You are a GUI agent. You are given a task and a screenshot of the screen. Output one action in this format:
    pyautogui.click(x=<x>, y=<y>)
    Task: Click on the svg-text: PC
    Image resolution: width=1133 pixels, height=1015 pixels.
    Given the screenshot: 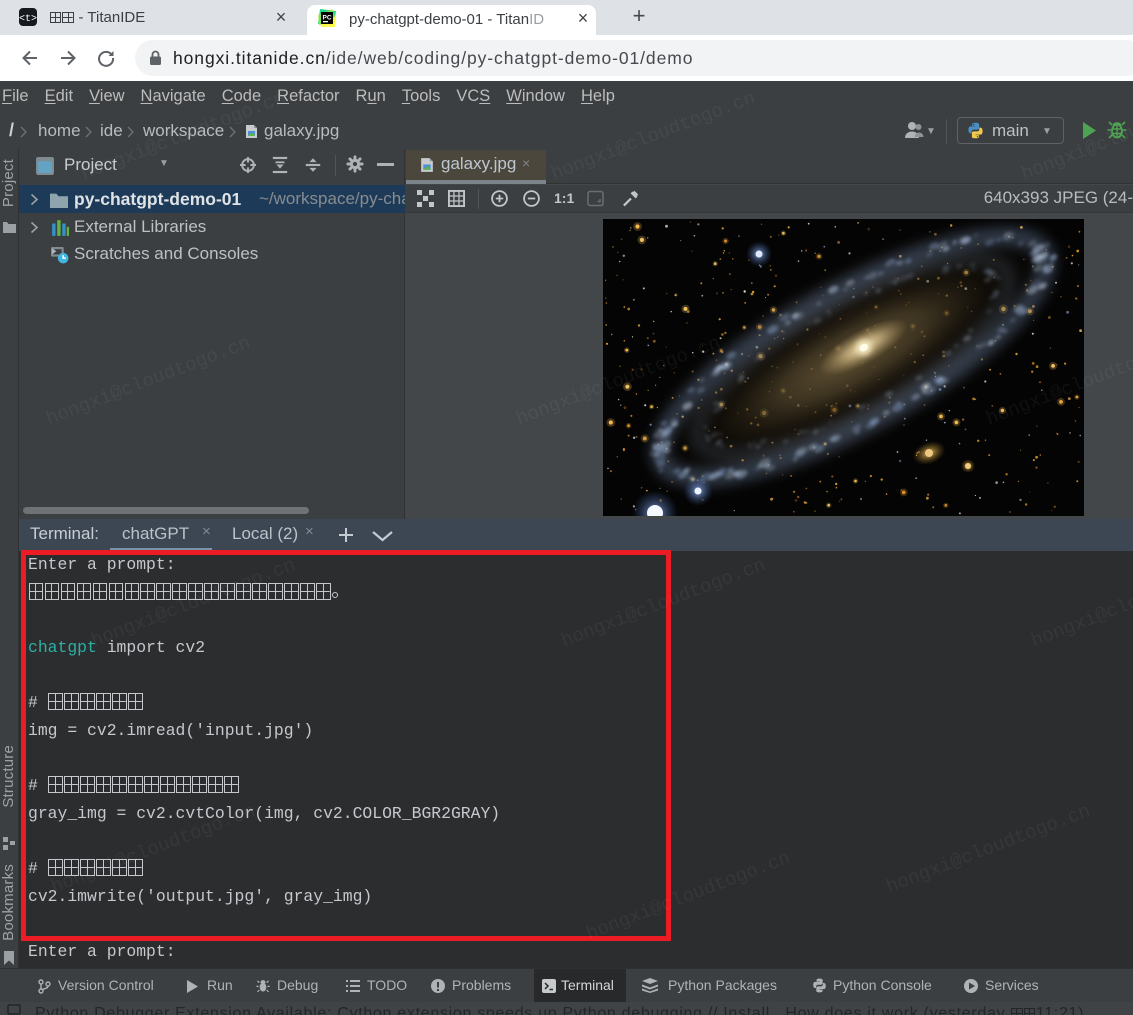 What is the action you would take?
    pyautogui.click(x=326, y=18)
    